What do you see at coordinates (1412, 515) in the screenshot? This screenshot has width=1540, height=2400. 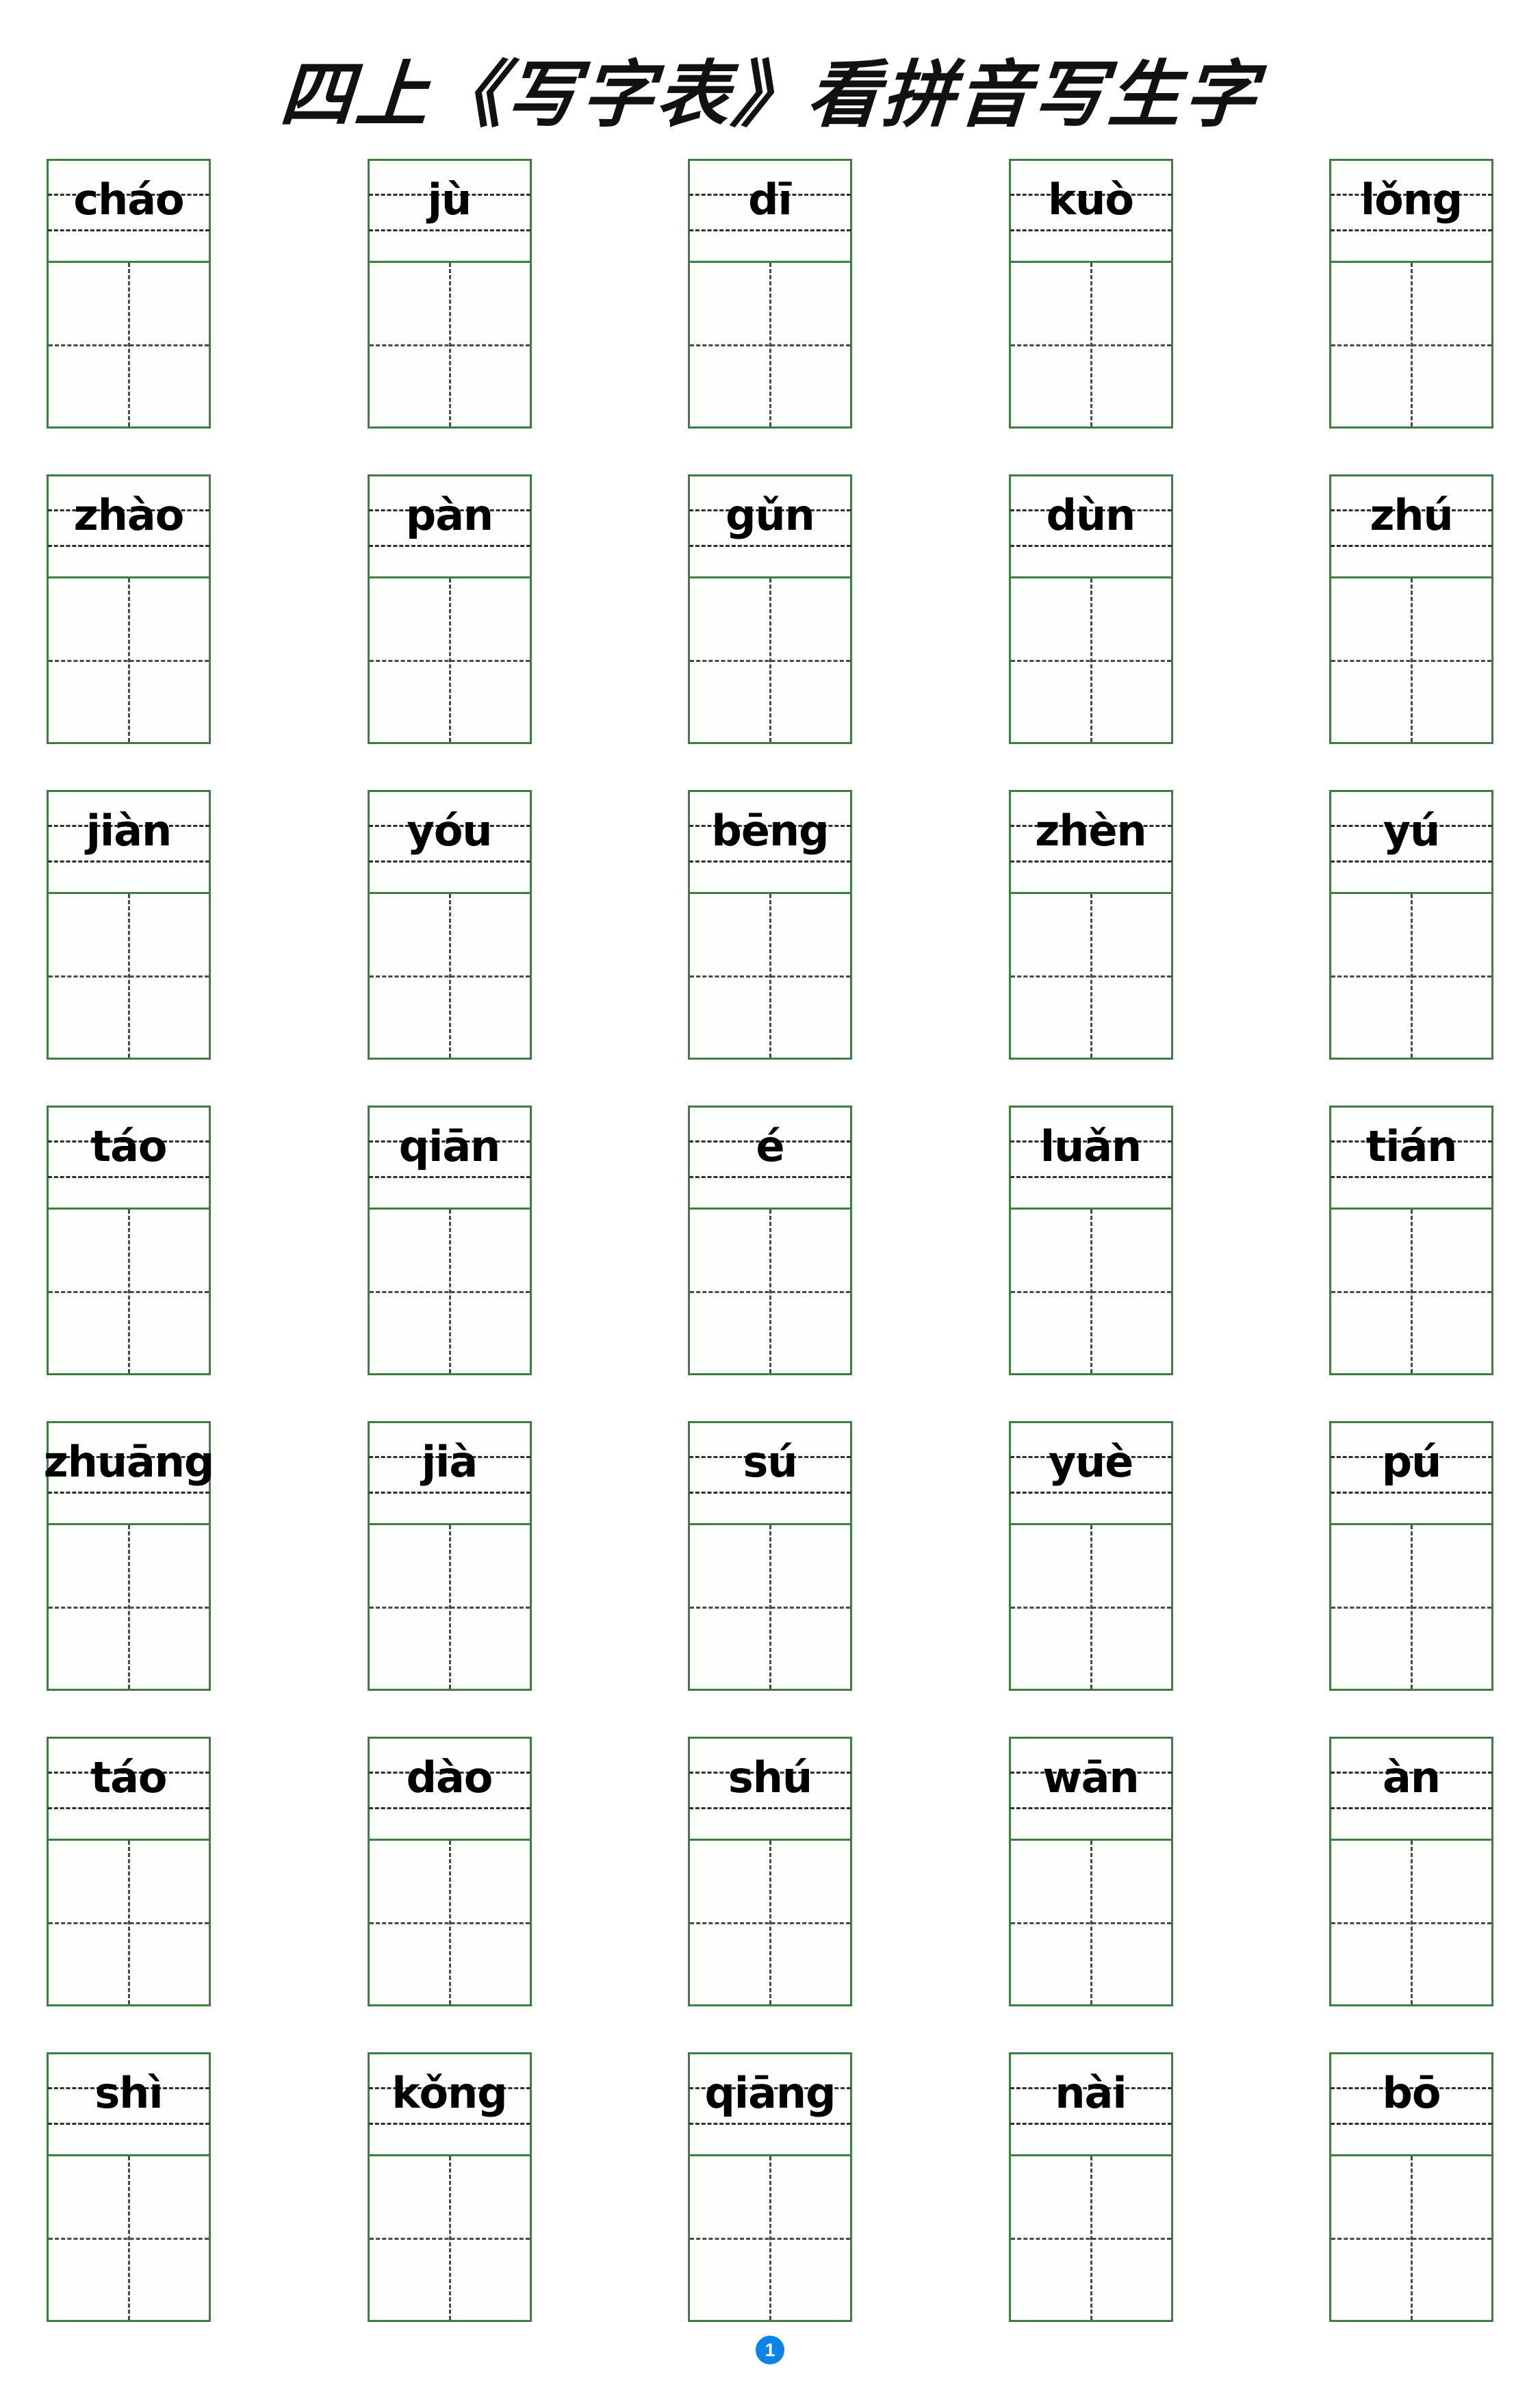 I see `pinyin-label: zhú` at bounding box center [1412, 515].